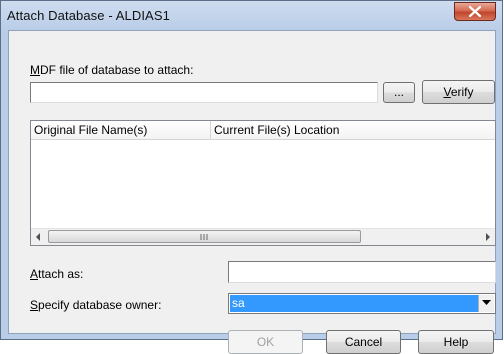 The height and width of the screenshot is (354, 504). I want to click on cancel-button: Cancel, so click(363, 342).